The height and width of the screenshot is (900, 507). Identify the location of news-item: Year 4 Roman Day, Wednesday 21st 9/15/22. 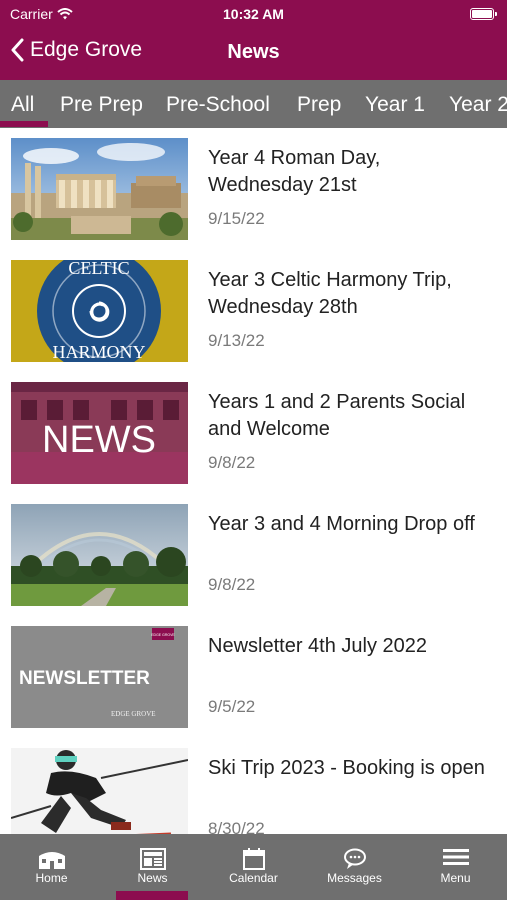
(253, 189).